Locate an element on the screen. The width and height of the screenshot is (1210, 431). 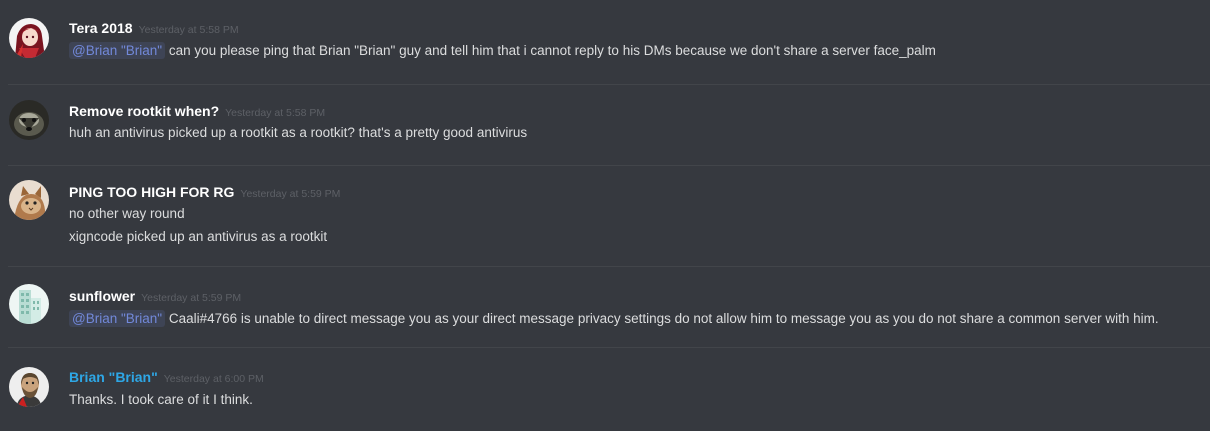
building-avatar is located at coordinates (29, 304).